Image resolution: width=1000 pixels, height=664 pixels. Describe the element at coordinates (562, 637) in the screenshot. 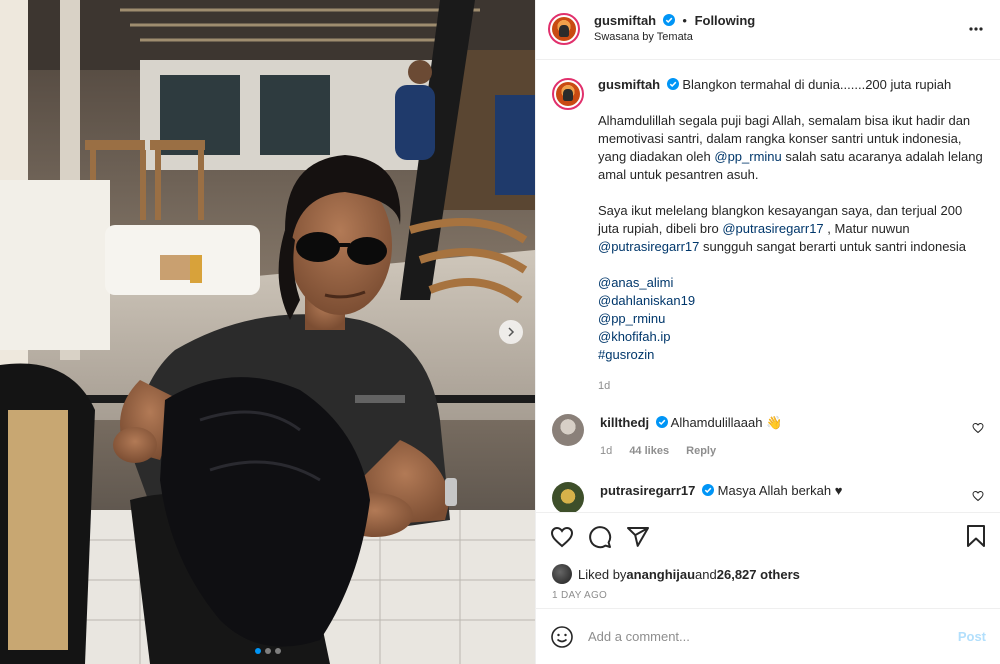

I see `emoji-smile-icon` at that location.